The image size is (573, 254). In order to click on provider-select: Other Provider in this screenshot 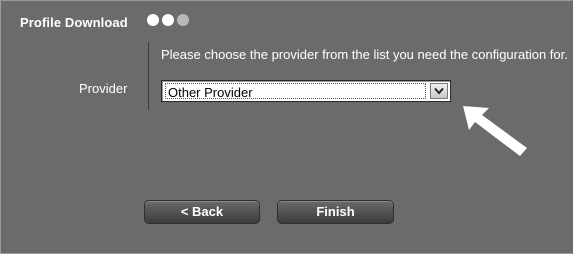, I will do `click(306, 91)`.